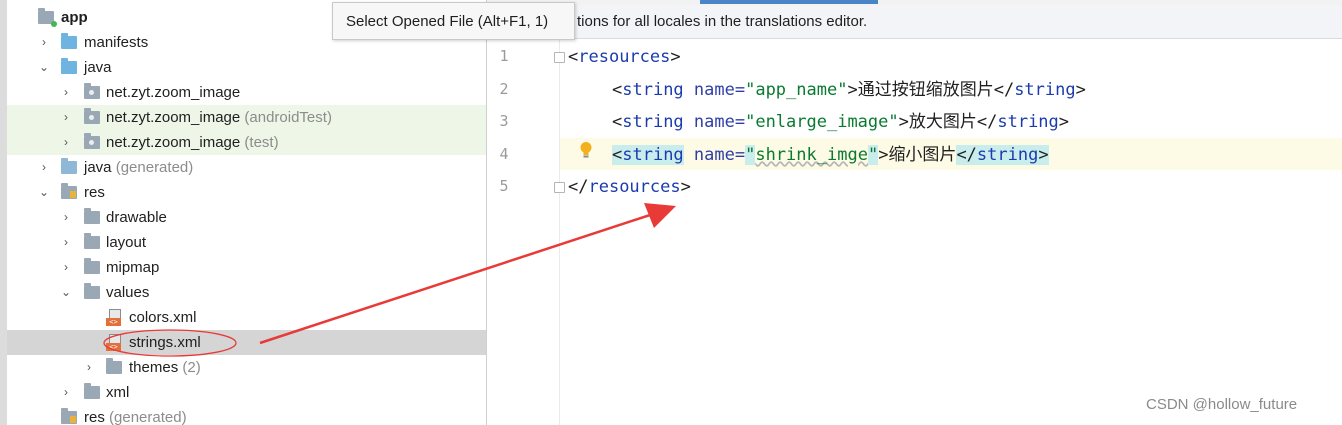 This screenshot has height=425, width=1342. Describe the element at coordinates (170, 343) in the screenshot. I see `annotation-ellipse` at that location.